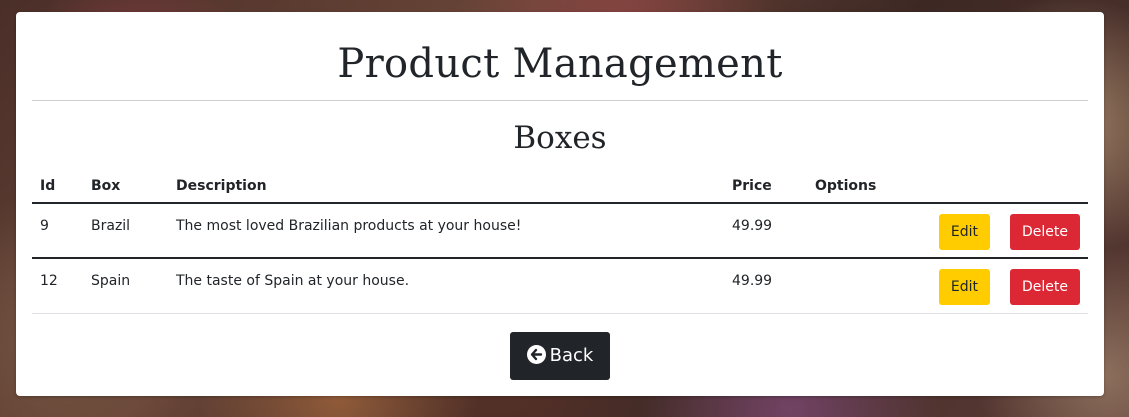 Image resolution: width=1129 pixels, height=417 pixels. I want to click on column-header-actions, so click(997, 186).